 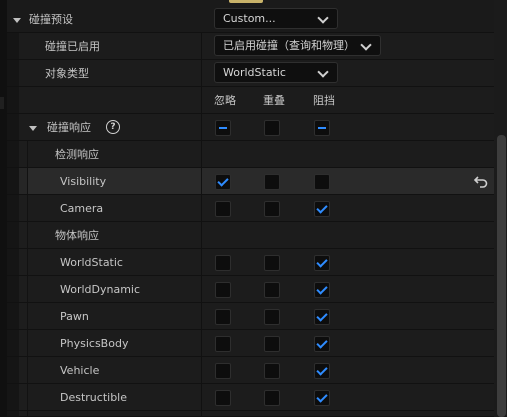 I want to click on collision-enabled-dropdown: 已启用碰撞（查询和物理）, so click(x=297, y=45).